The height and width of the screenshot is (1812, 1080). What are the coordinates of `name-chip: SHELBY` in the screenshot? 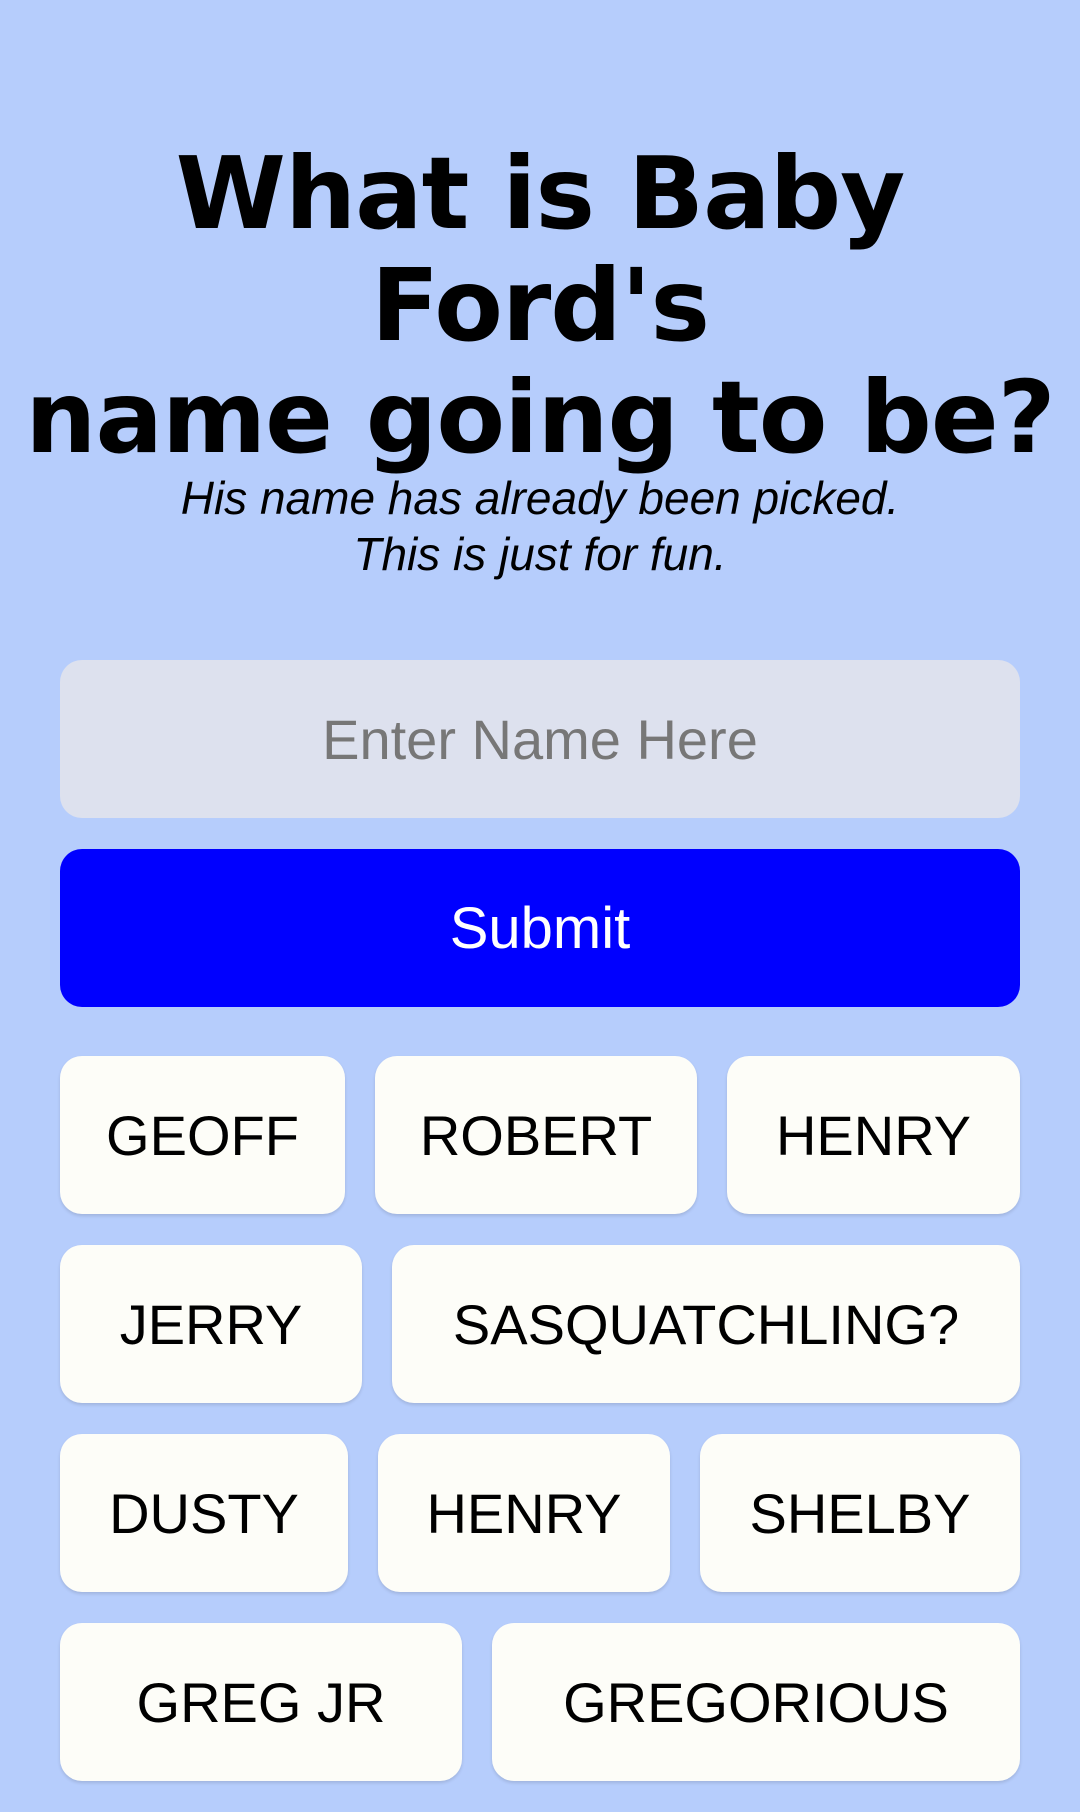 It's located at (860, 1513).